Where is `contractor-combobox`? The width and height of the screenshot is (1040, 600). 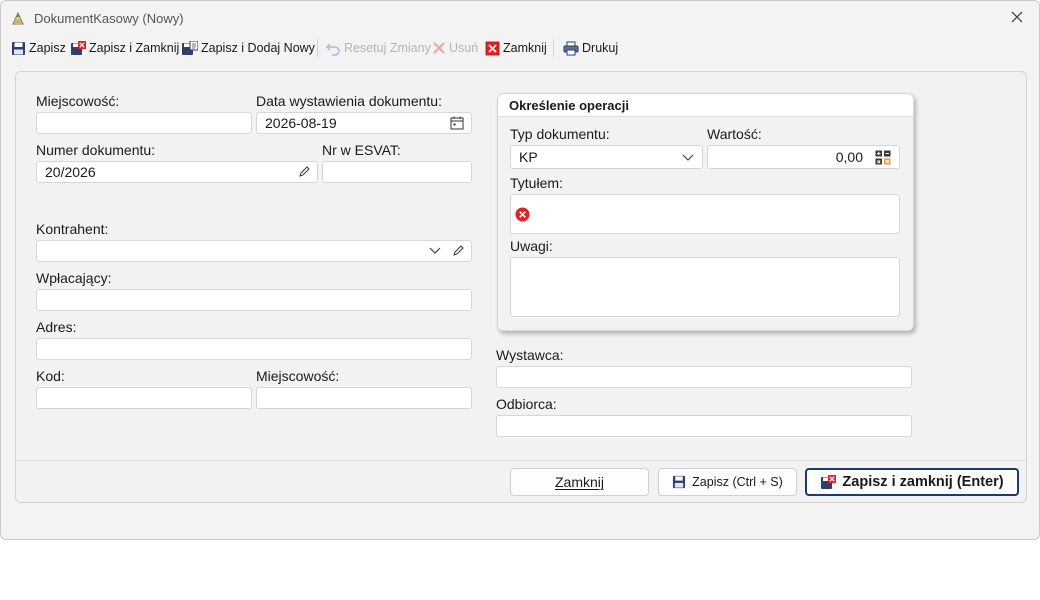 contractor-combobox is located at coordinates (254, 251).